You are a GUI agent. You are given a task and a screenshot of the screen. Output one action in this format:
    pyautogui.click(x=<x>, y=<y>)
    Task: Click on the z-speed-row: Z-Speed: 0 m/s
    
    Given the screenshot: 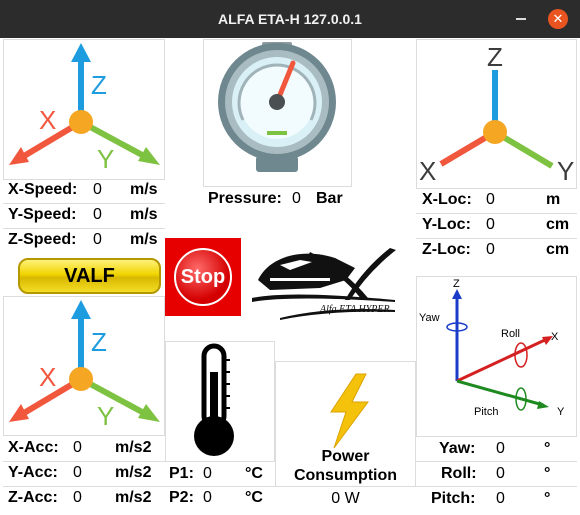 What is the action you would take?
    pyautogui.click(x=84, y=240)
    